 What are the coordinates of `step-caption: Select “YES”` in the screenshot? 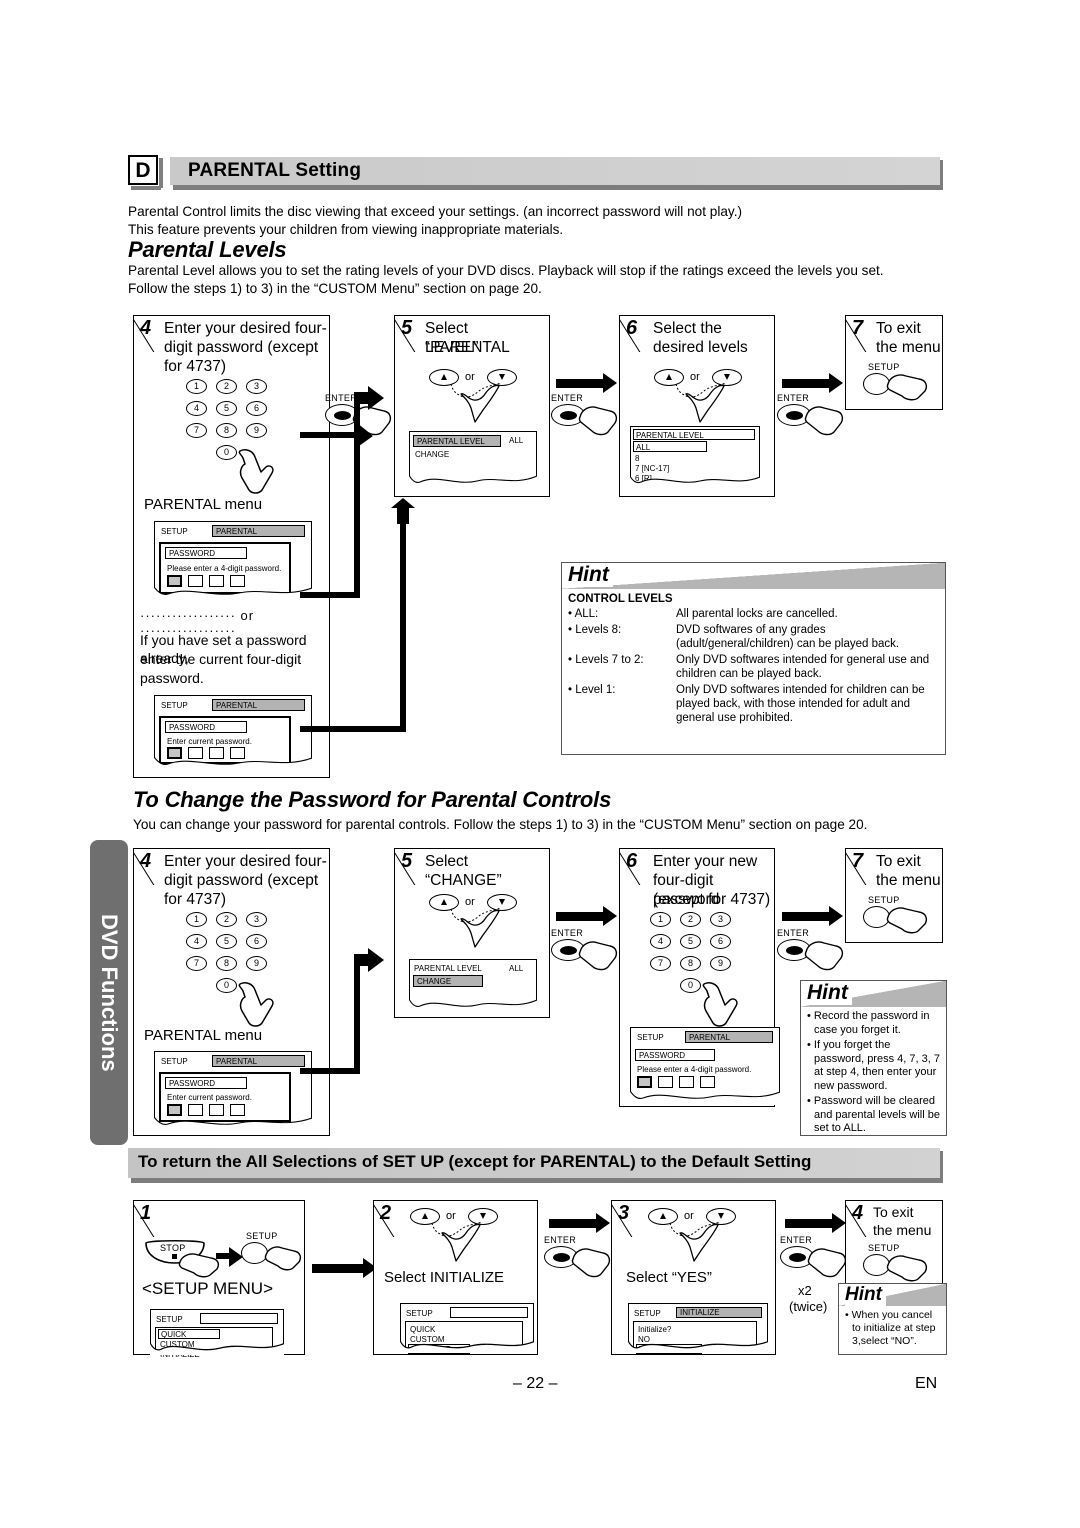 It's located at (669, 1277).